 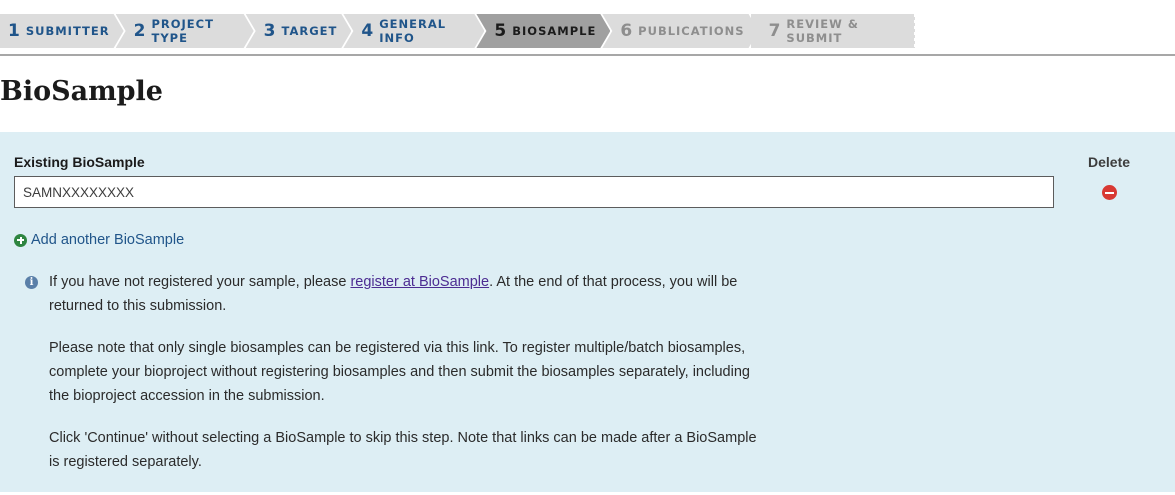 What do you see at coordinates (1109, 192) in the screenshot?
I see `minus-circle-icon` at bounding box center [1109, 192].